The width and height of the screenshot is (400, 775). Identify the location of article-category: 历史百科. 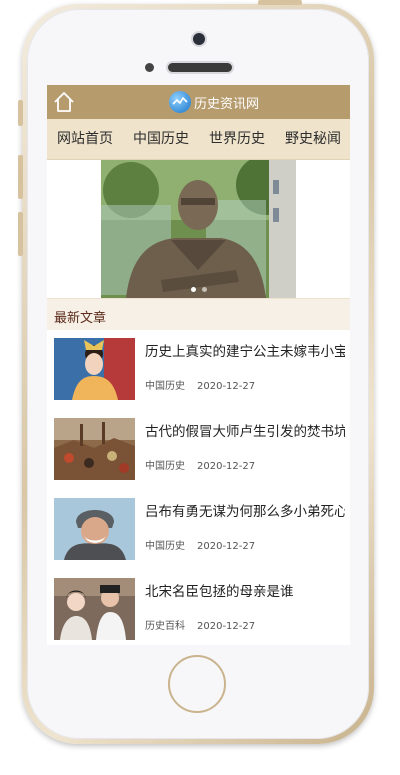
(165, 626).